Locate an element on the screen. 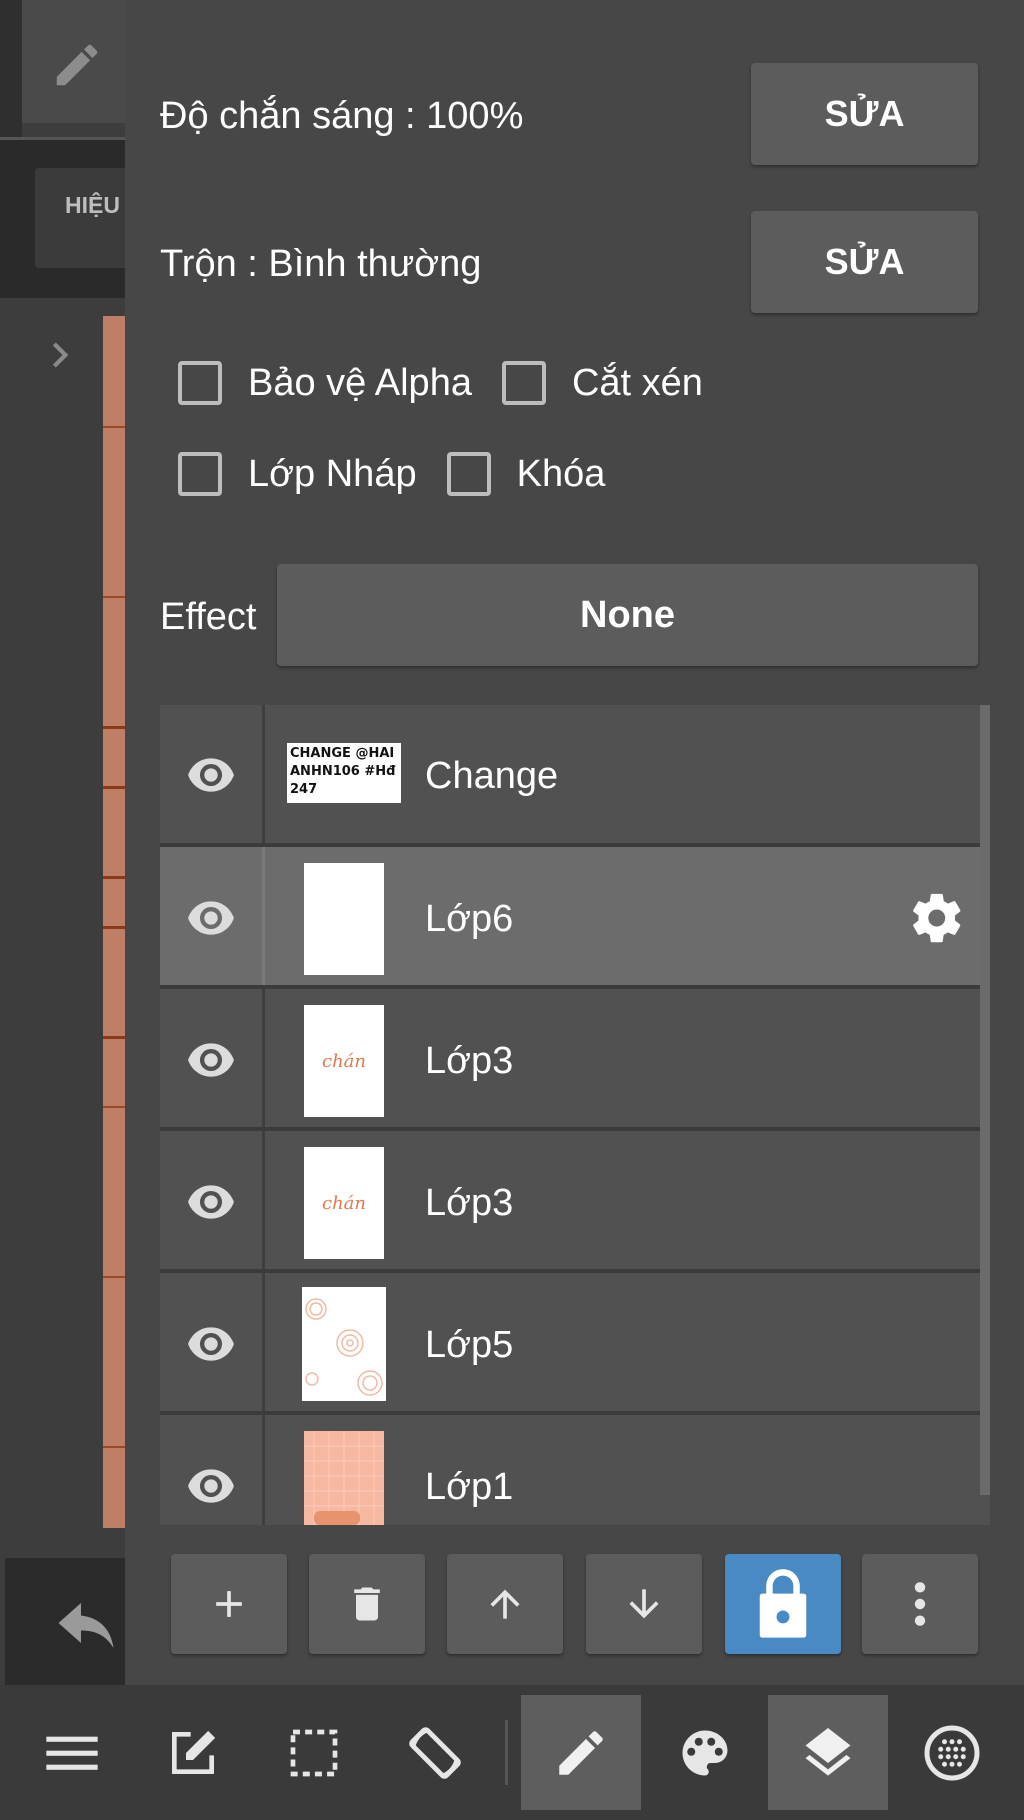 This screenshot has width=1024, height=1820. edit-blend-label: SỬA is located at coordinates (864, 261).